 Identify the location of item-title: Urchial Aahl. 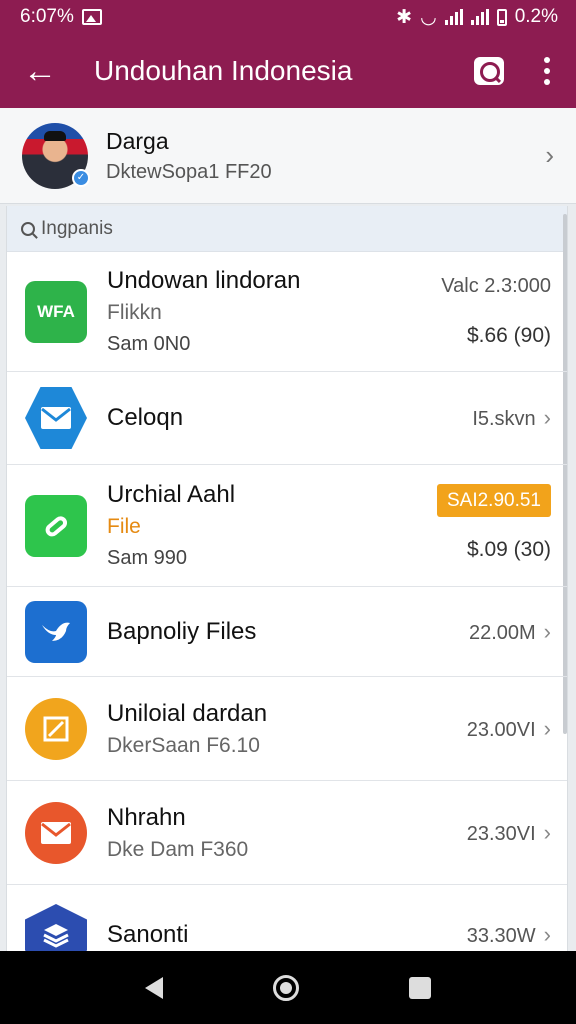
(171, 494).